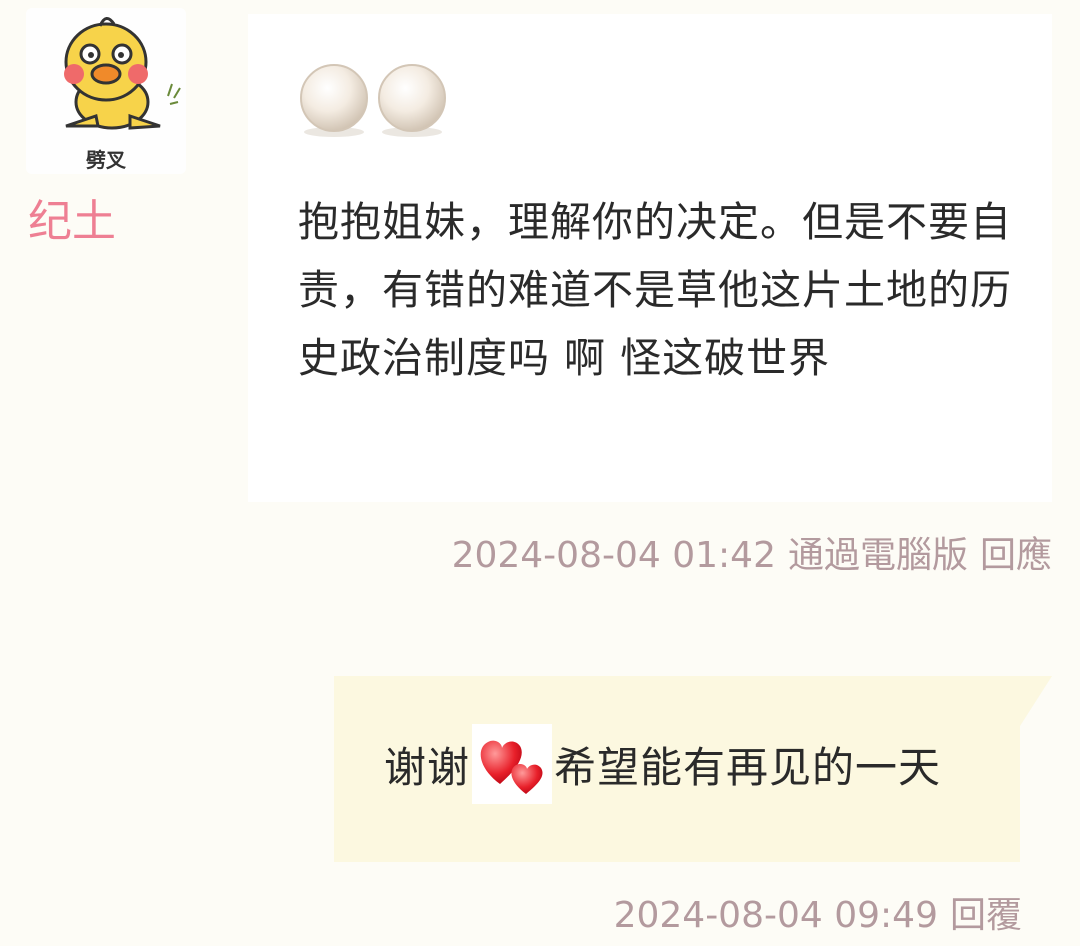  What do you see at coordinates (748, 767) in the screenshot?
I see `reply-text-after: 希望能有再见的一天` at bounding box center [748, 767].